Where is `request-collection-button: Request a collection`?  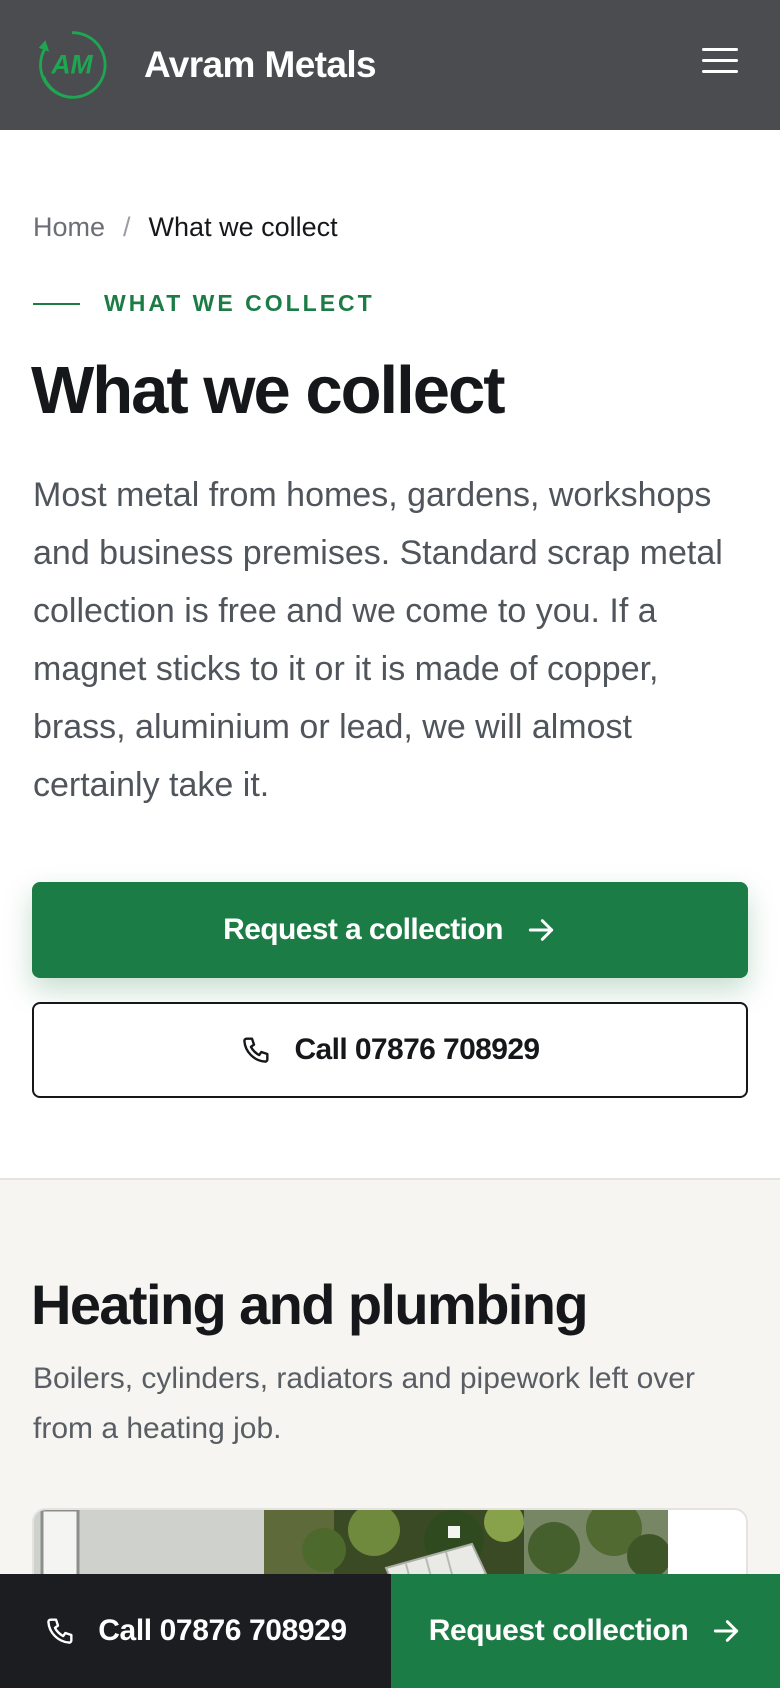 request-collection-button: Request a collection is located at coordinates (390, 930).